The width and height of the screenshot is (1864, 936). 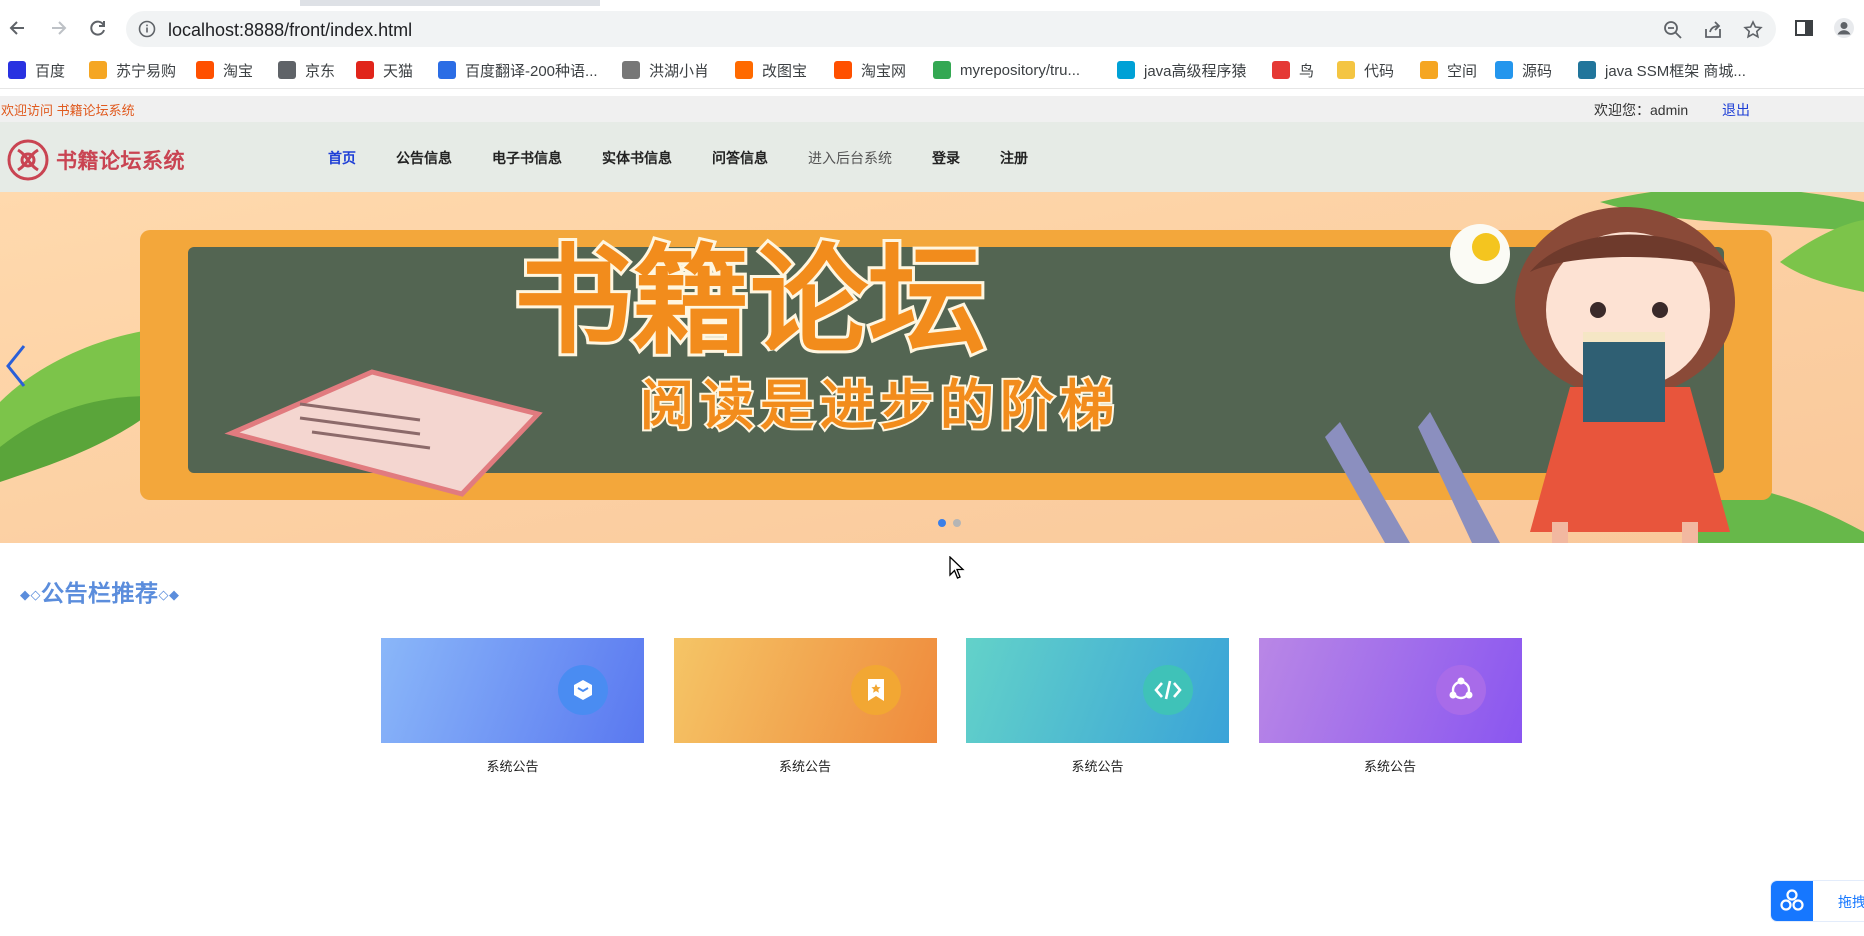 I want to click on taobao-icon, so click(x=205, y=70).